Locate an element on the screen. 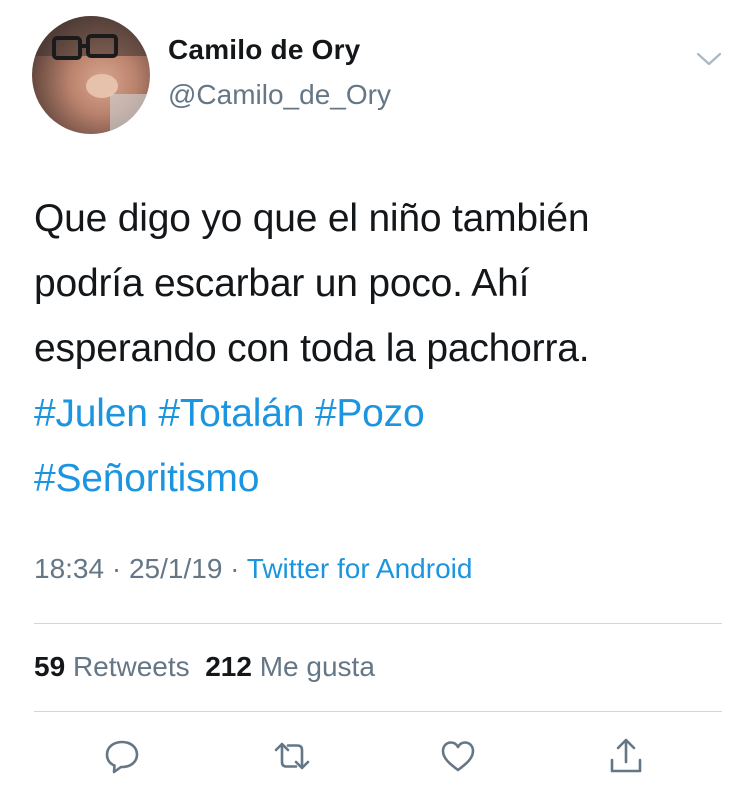  author-name: Camilo de Ory is located at coordinates (264, 50).